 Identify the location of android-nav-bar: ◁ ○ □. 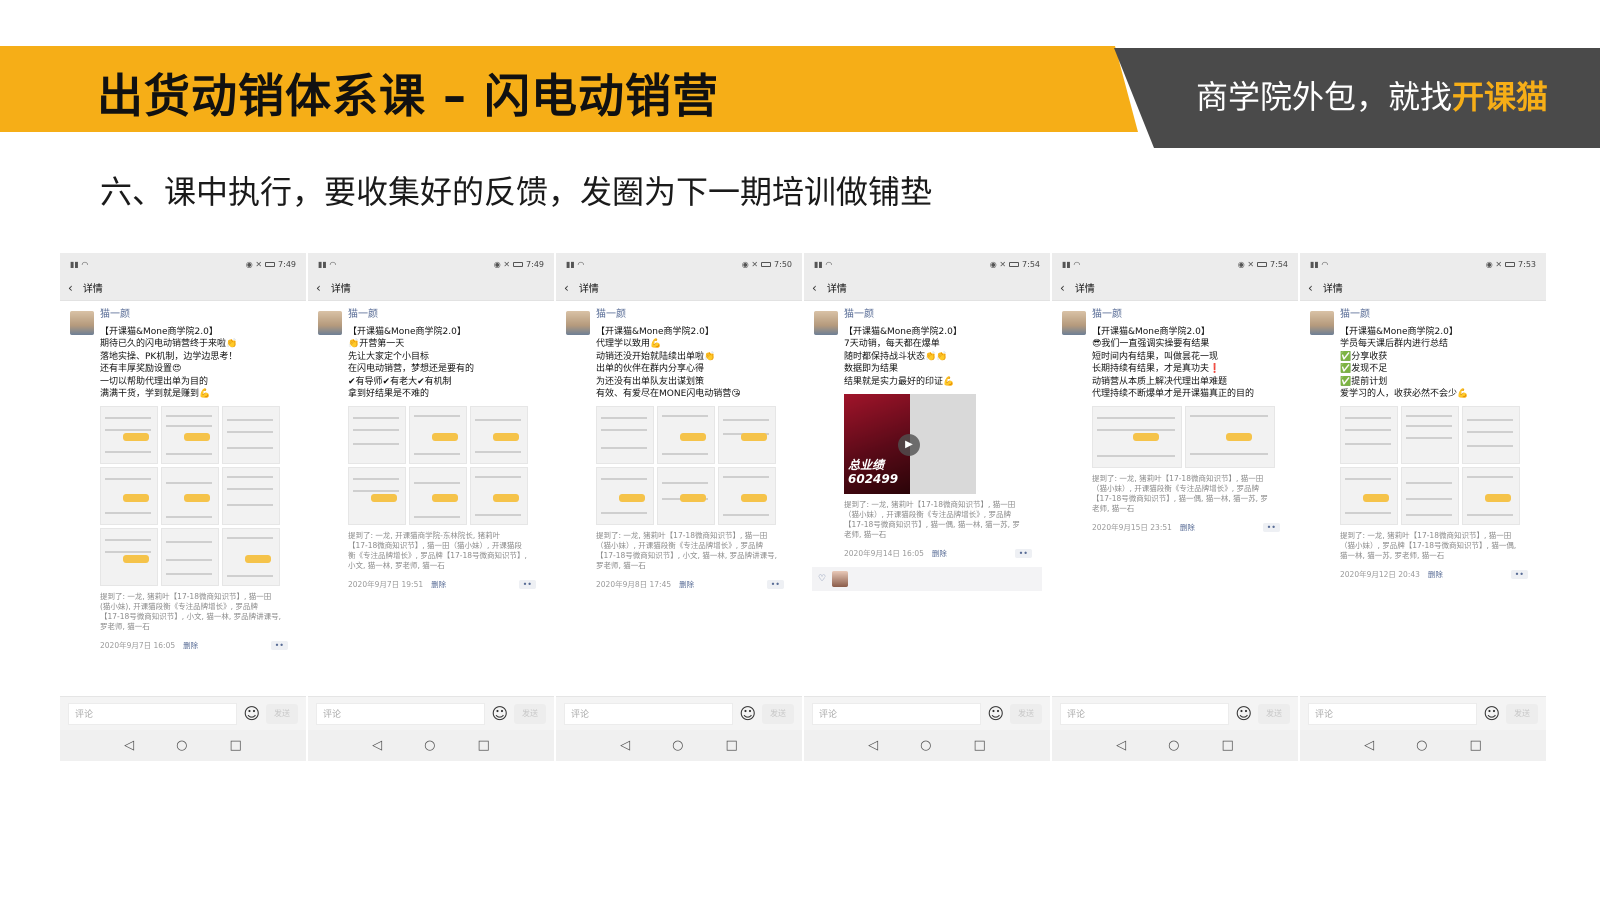
(431, 745).